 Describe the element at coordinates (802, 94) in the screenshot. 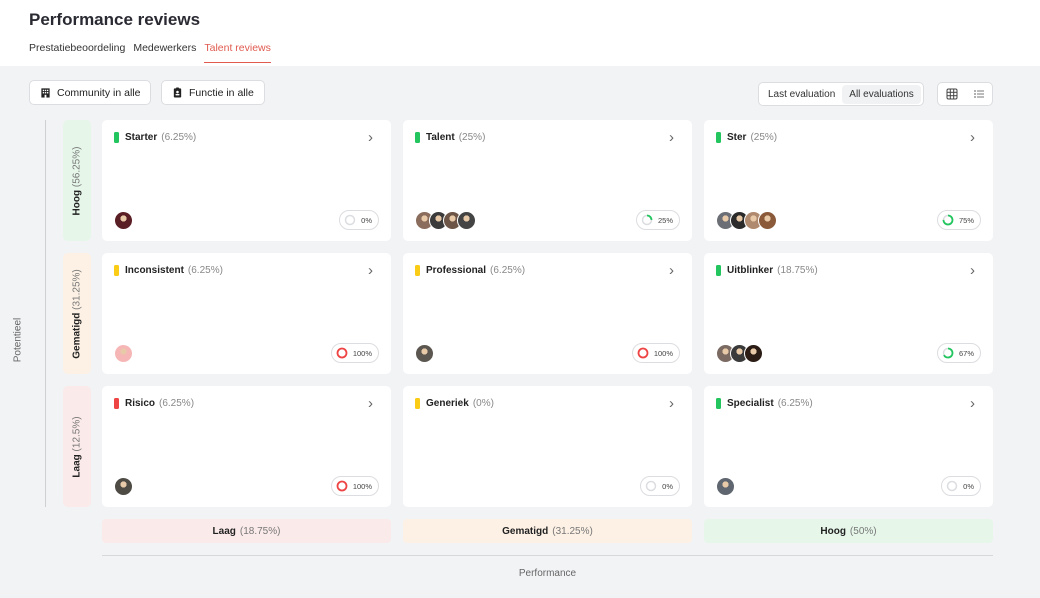

I see `last-evaluation-option: Last evaluation` at that location.